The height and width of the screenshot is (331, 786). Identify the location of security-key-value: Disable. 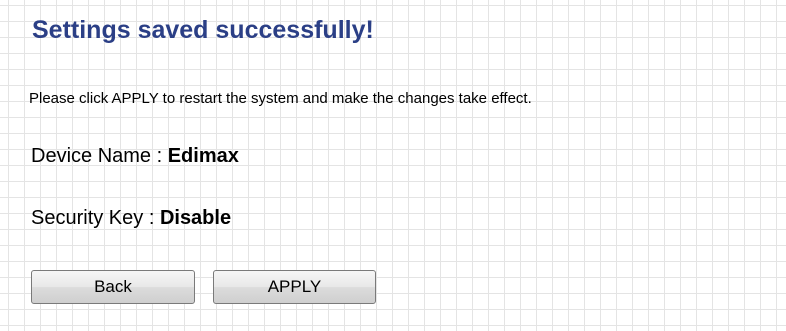
(195, 218).